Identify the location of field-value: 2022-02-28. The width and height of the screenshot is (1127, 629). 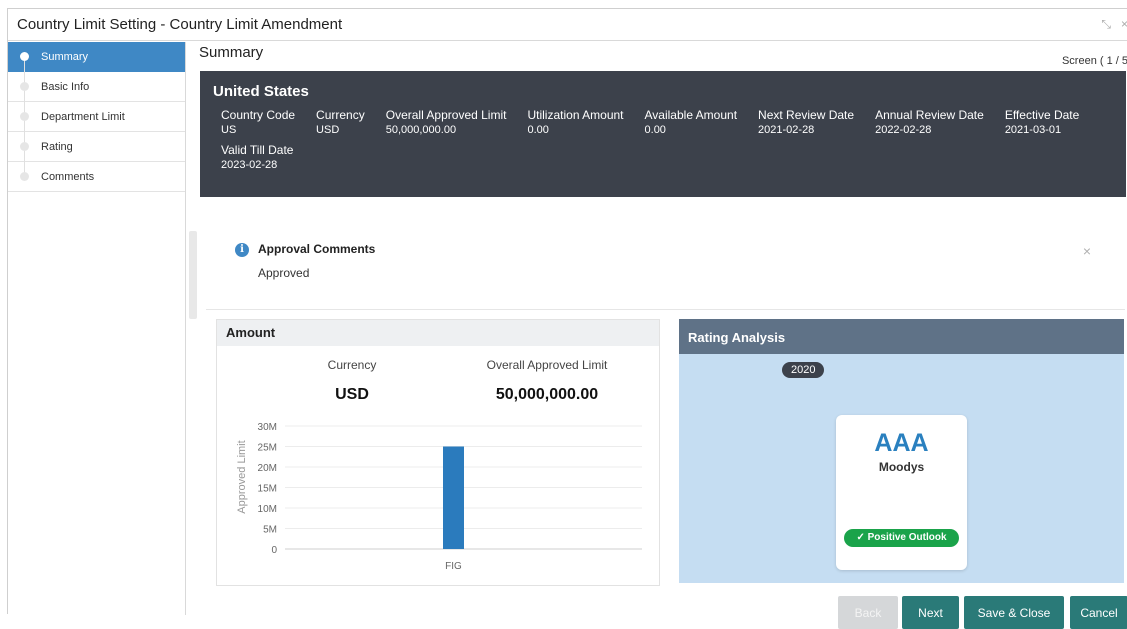
(903, 130).